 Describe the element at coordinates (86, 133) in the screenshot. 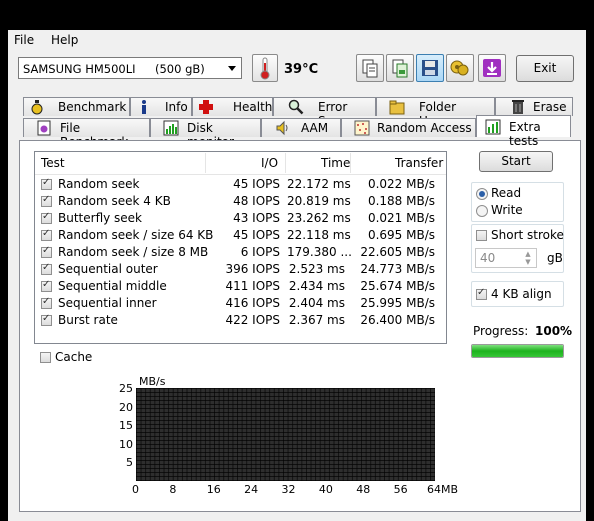

I see `tab-file-benchmark: File Benchmark` at that location.